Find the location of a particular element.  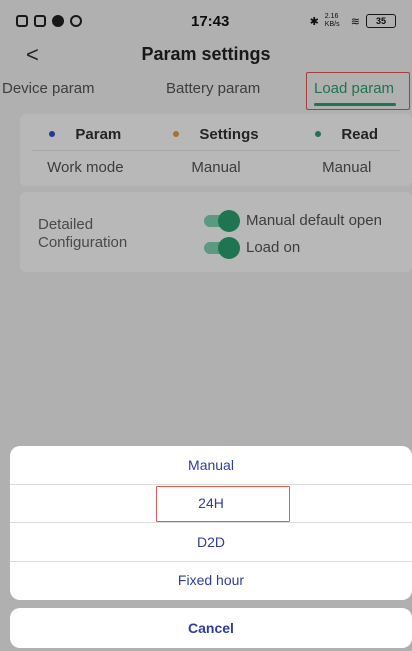

option-highlight-box is located at coordinates (223, 504).